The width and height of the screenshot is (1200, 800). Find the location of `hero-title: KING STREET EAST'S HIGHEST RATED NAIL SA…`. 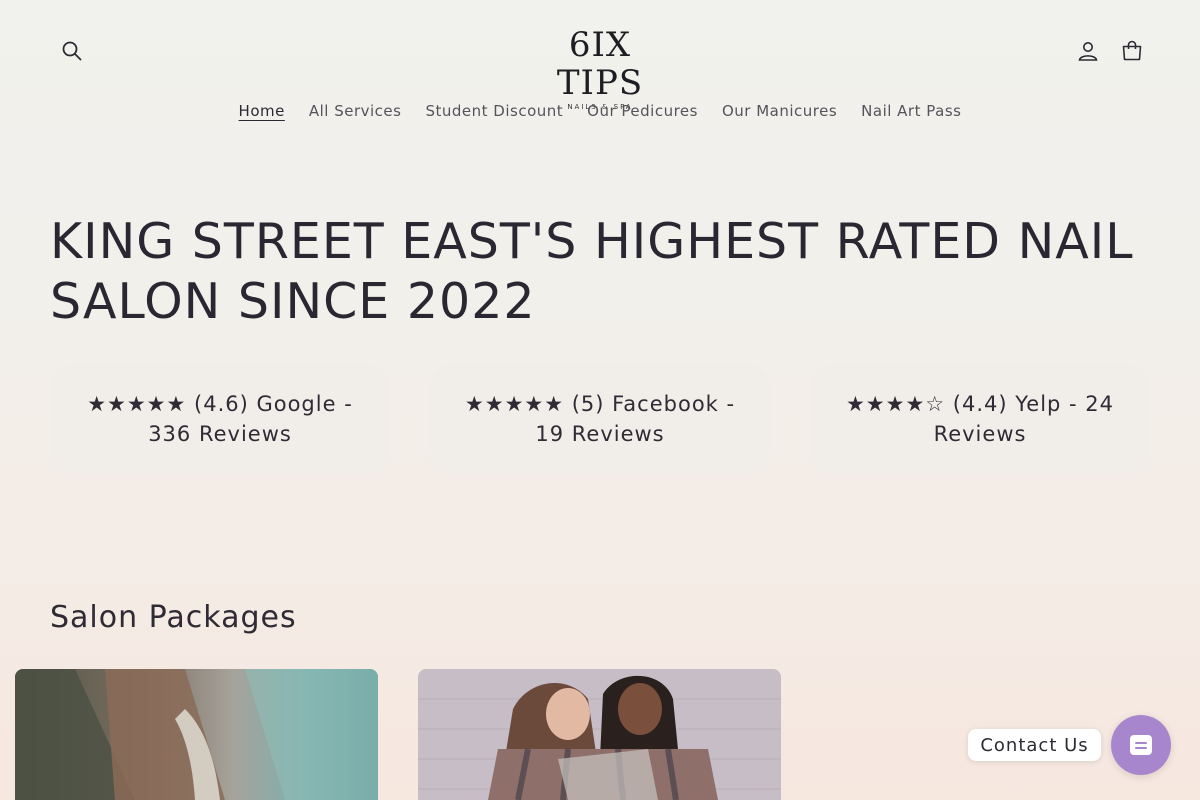

hero-title: KING STREET EAST'S HIGHEST RATED NAIL SA… is located at coordinates (592, 271).